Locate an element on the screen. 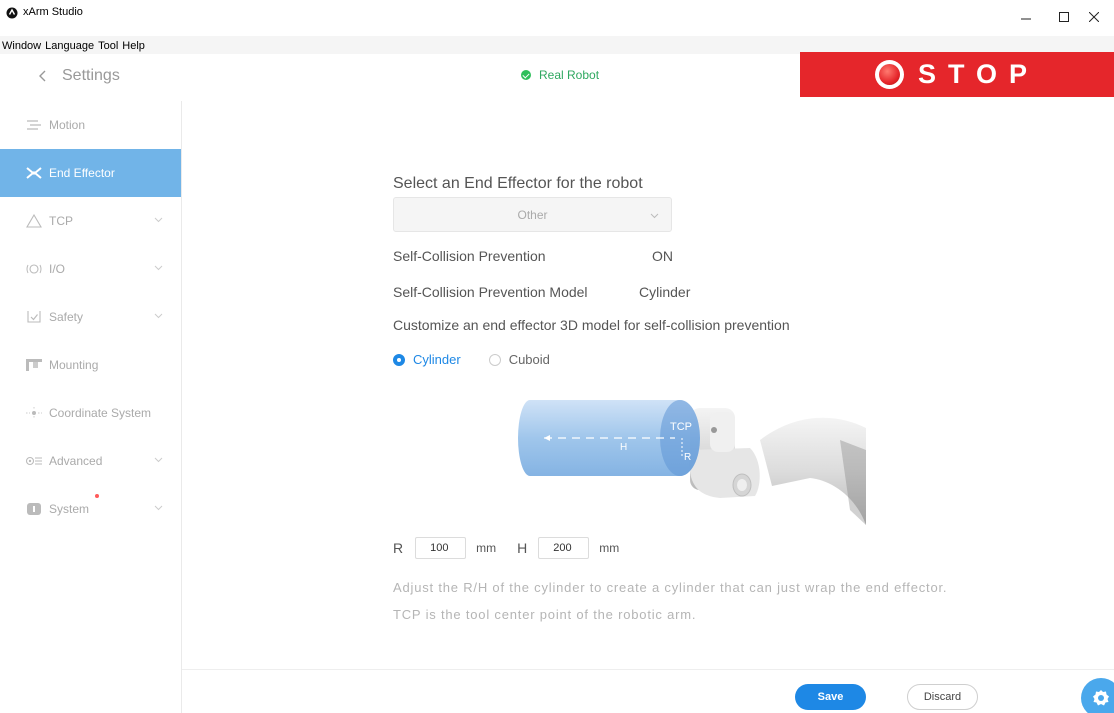 The height and width of the screenshot is (713, 1114). advanced-icon is located at coordinates (34, 461).